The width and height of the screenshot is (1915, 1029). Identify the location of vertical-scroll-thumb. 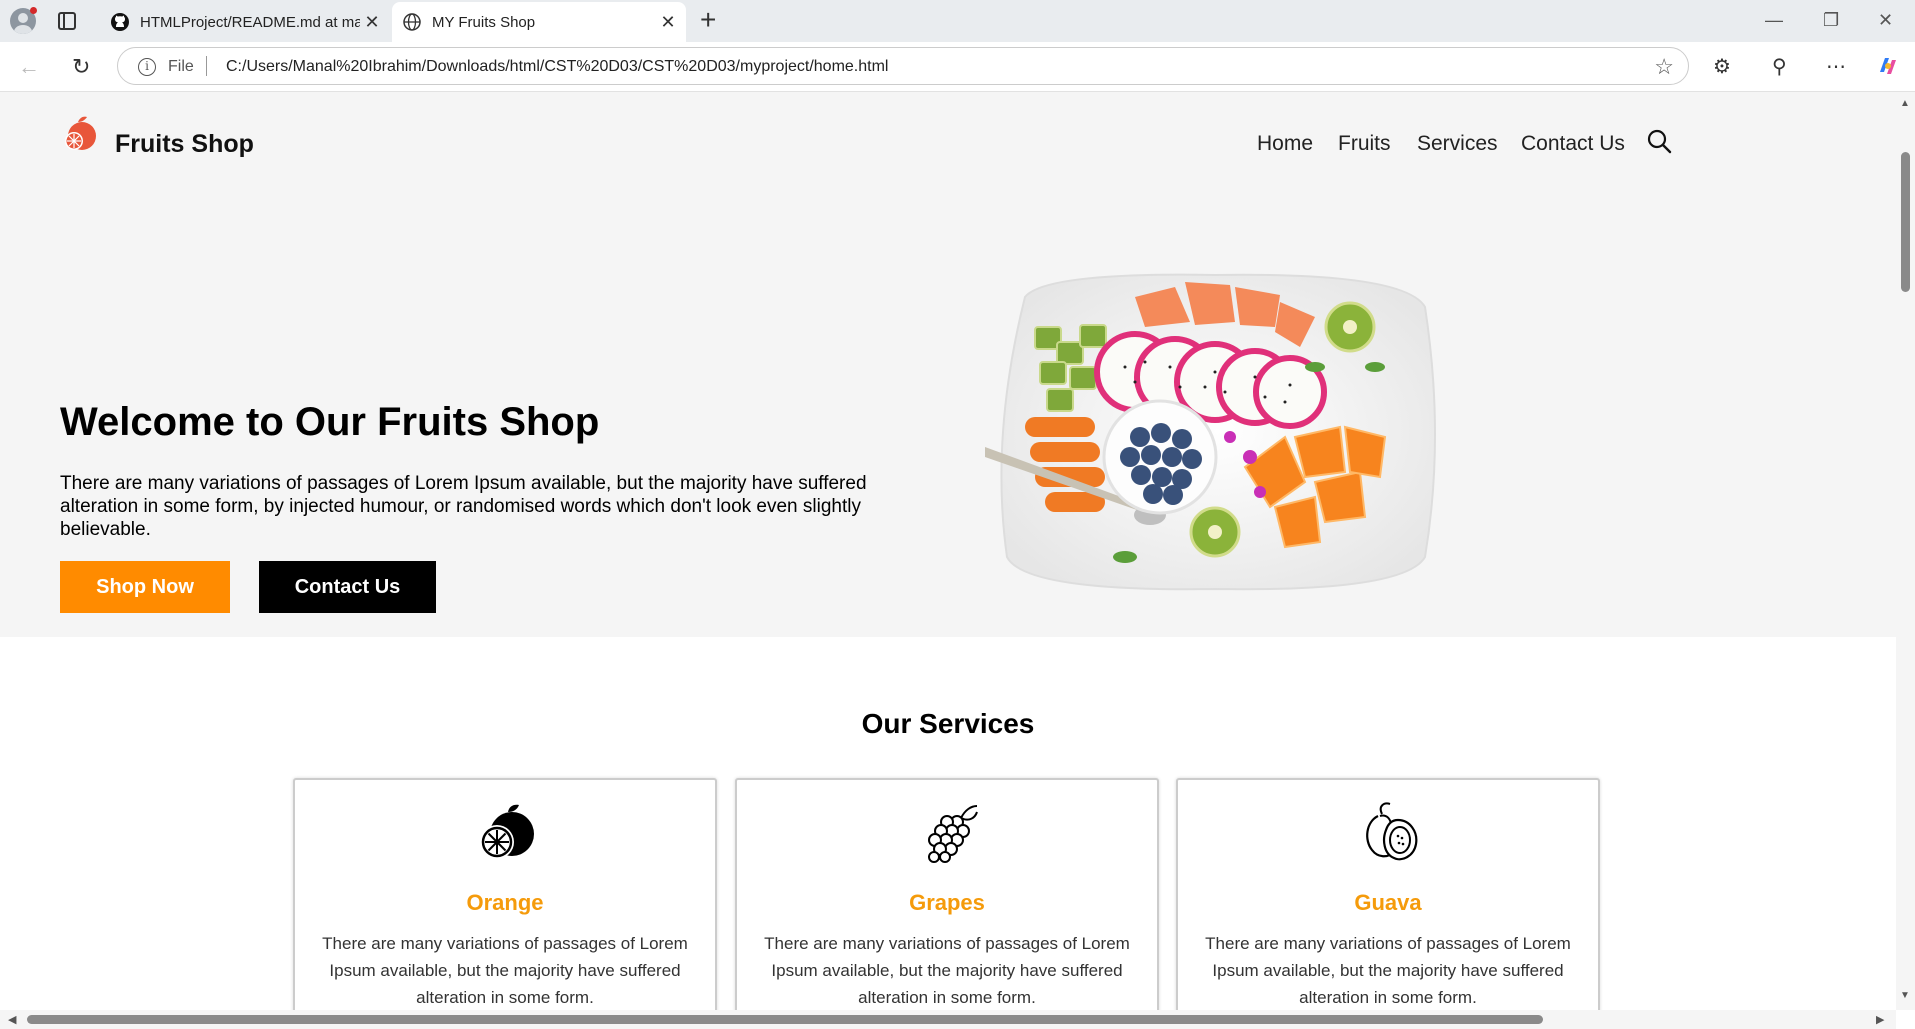
(1905, 222).